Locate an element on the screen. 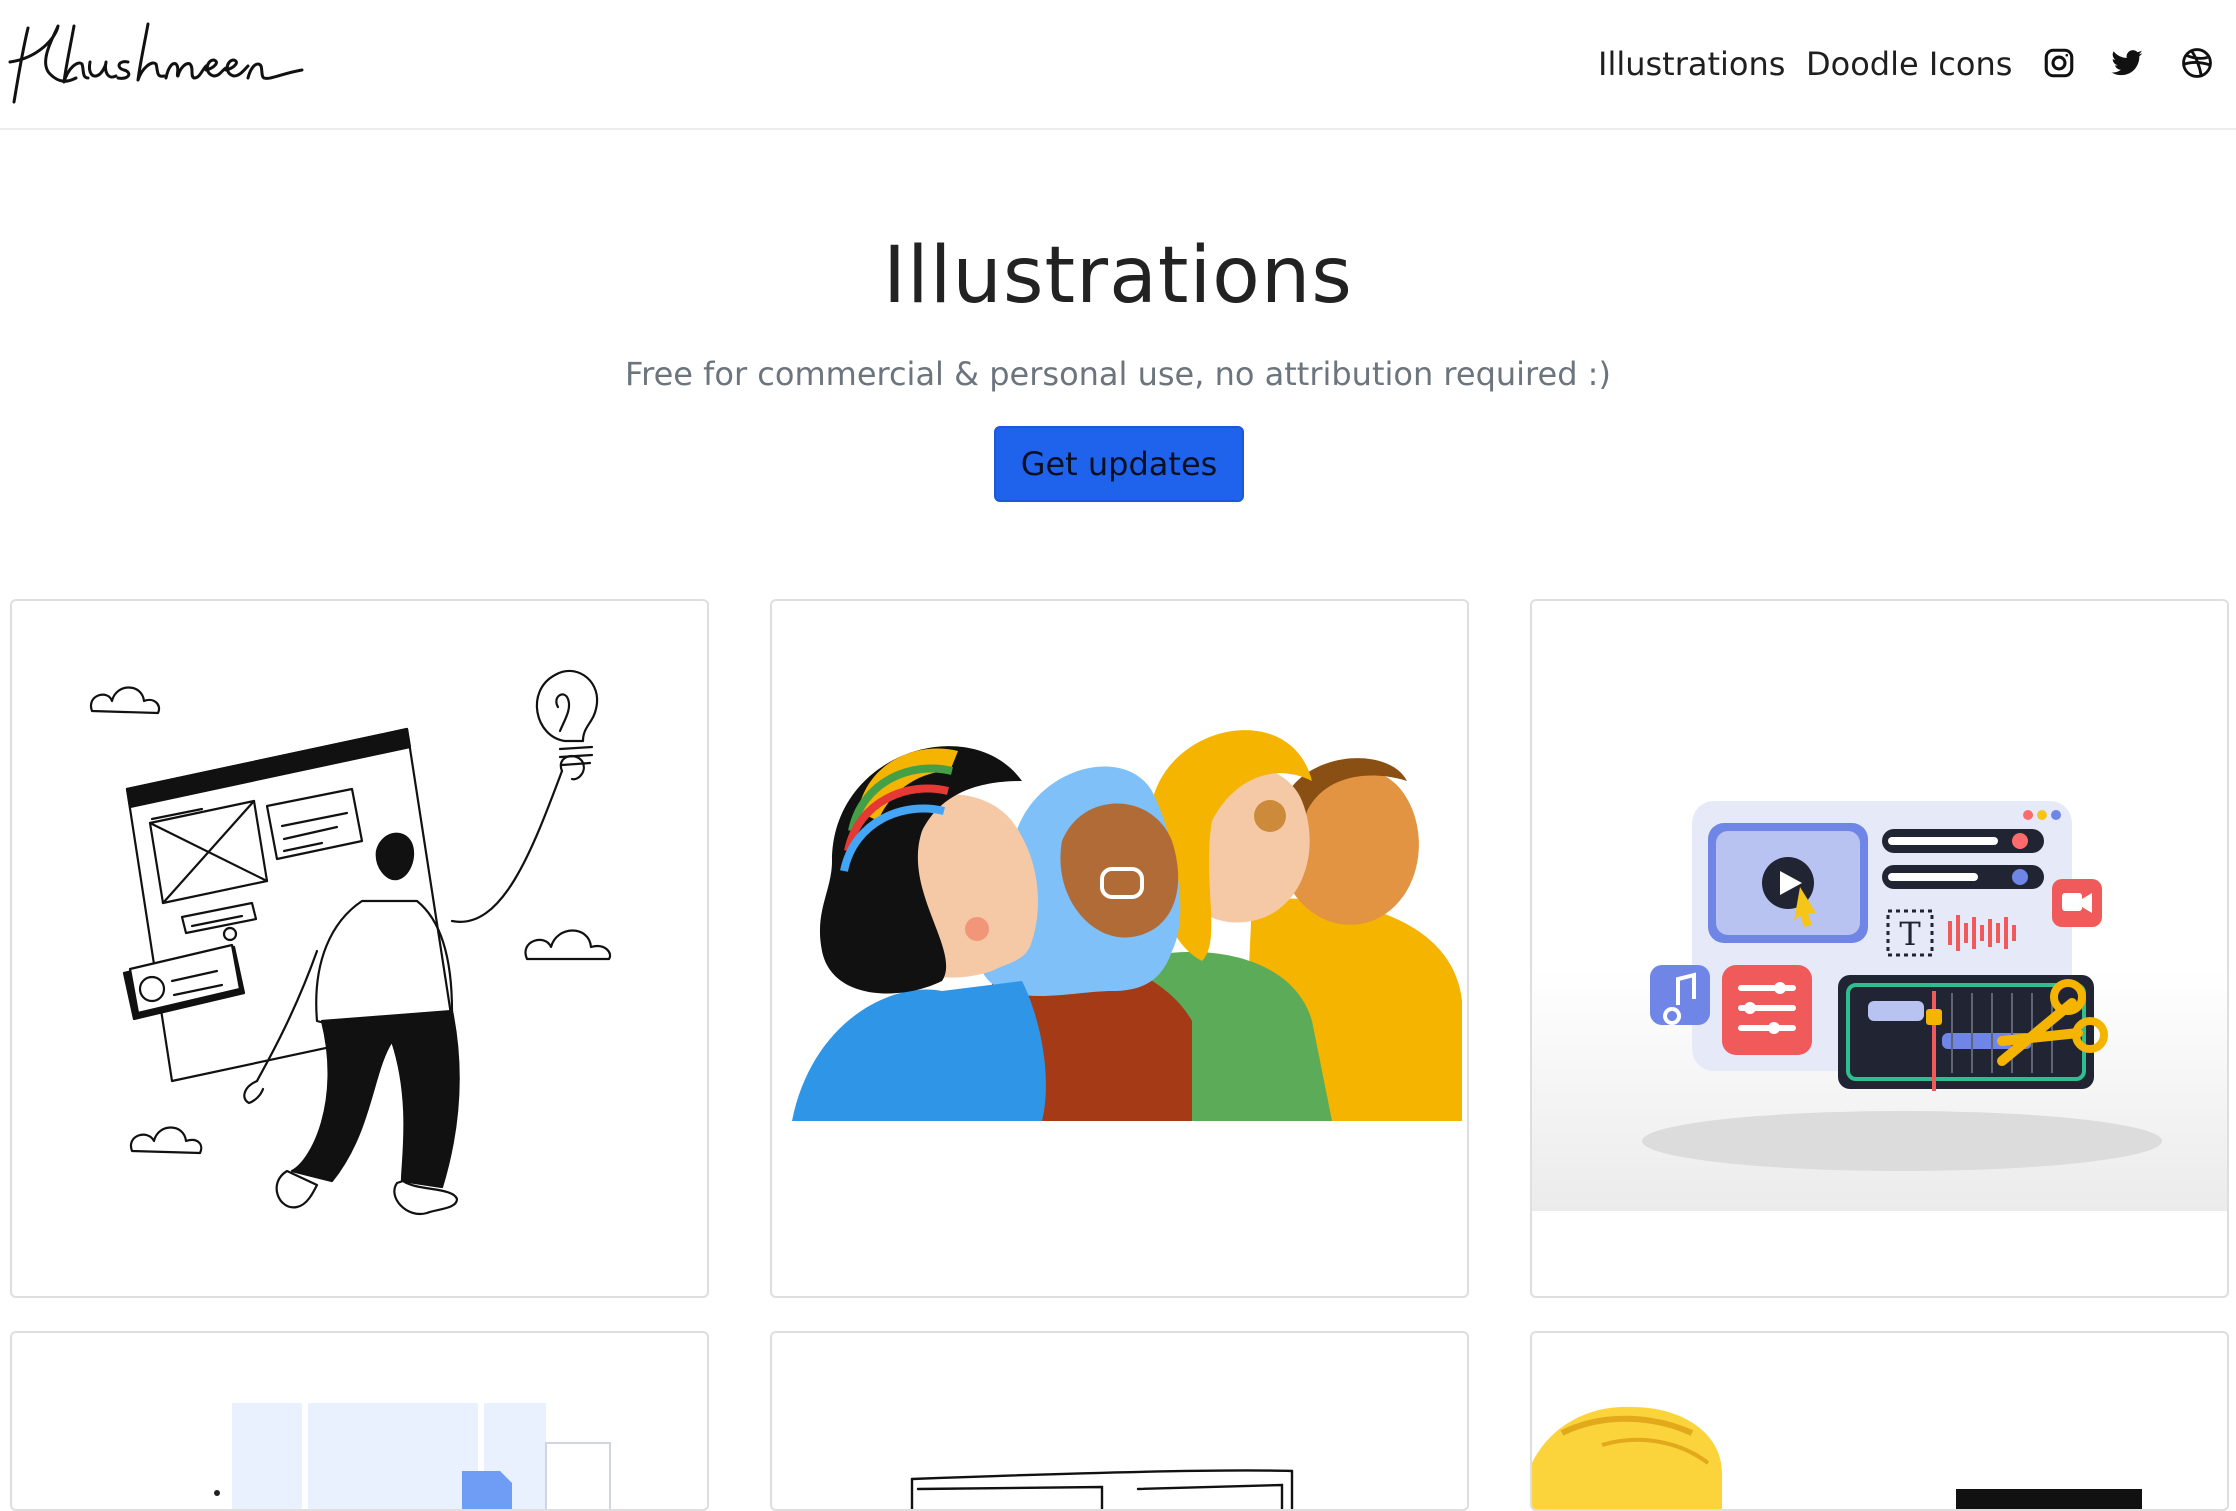 The width and height of the screenshot is (2236, 1511). page-title: Illustrations is located at coordinates (1118, 276).